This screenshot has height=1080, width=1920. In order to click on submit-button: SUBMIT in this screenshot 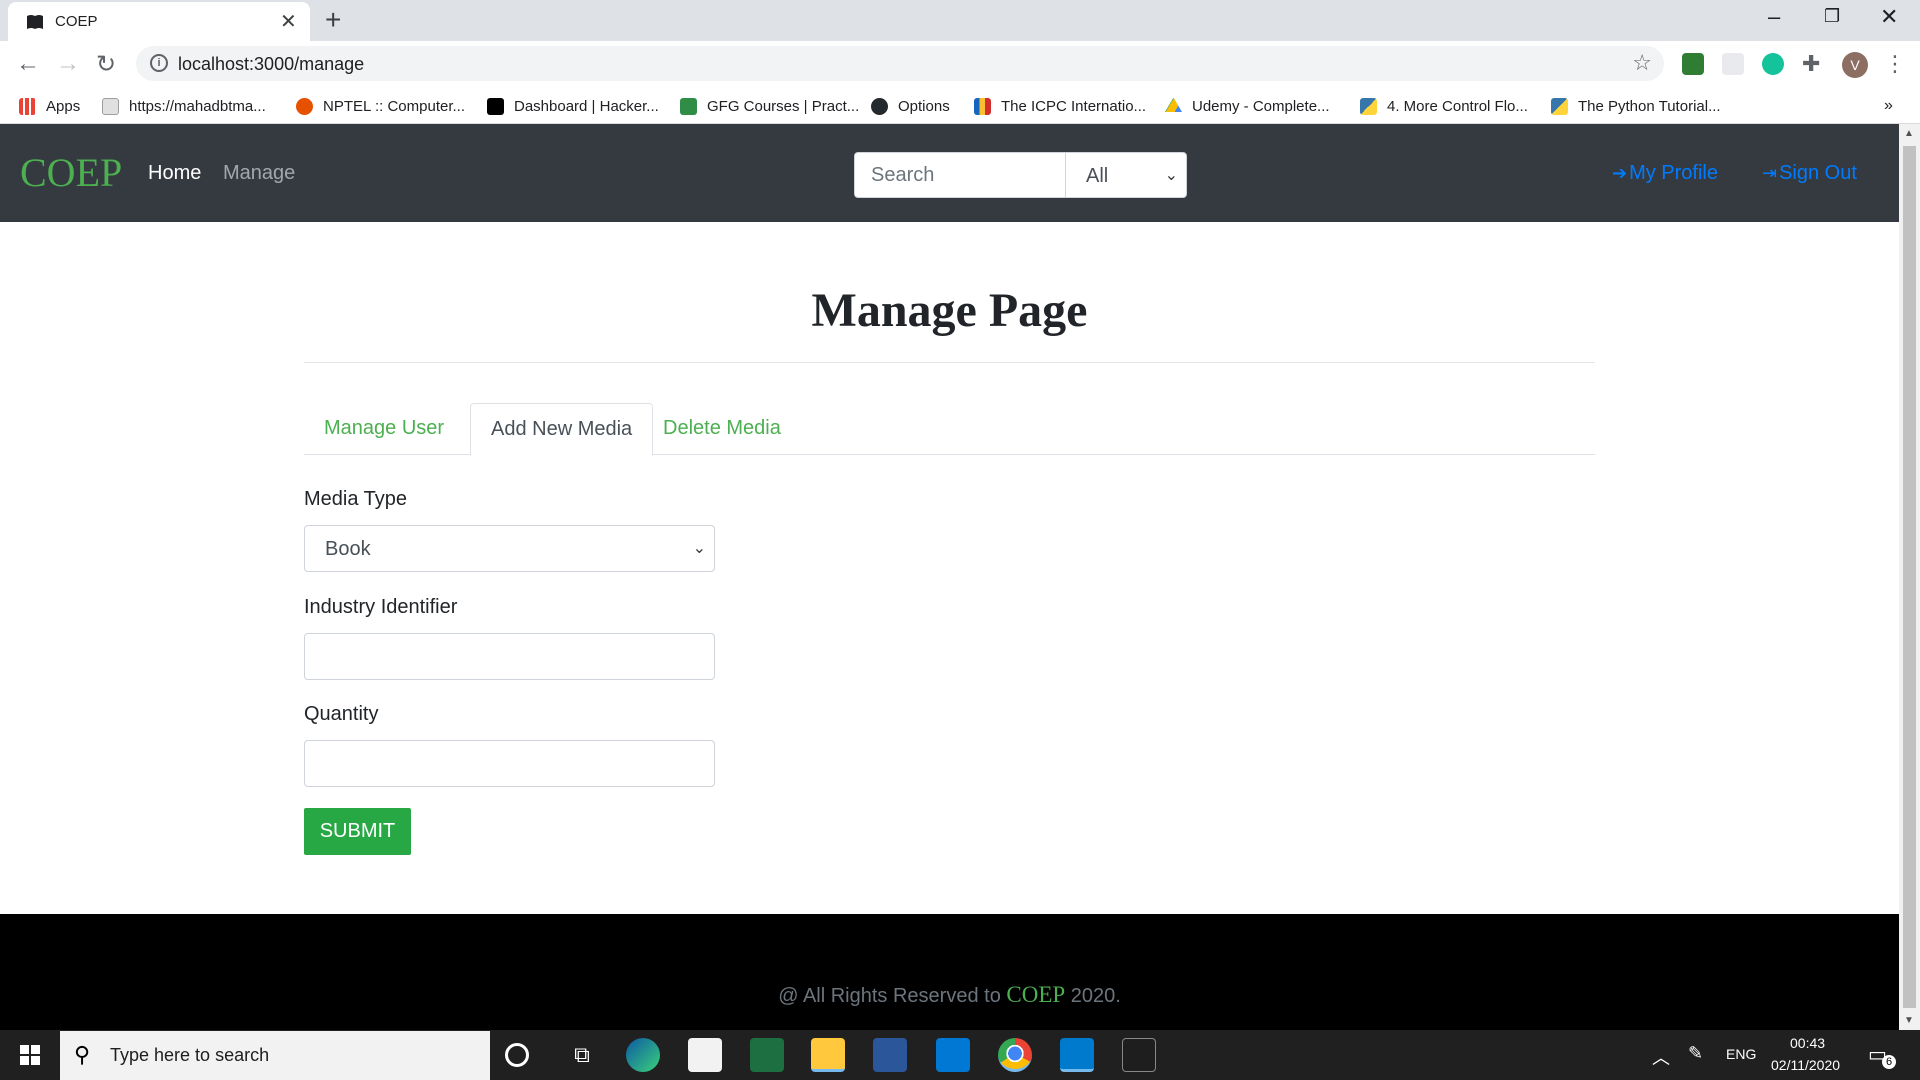, I will do `click(357, 831)`.